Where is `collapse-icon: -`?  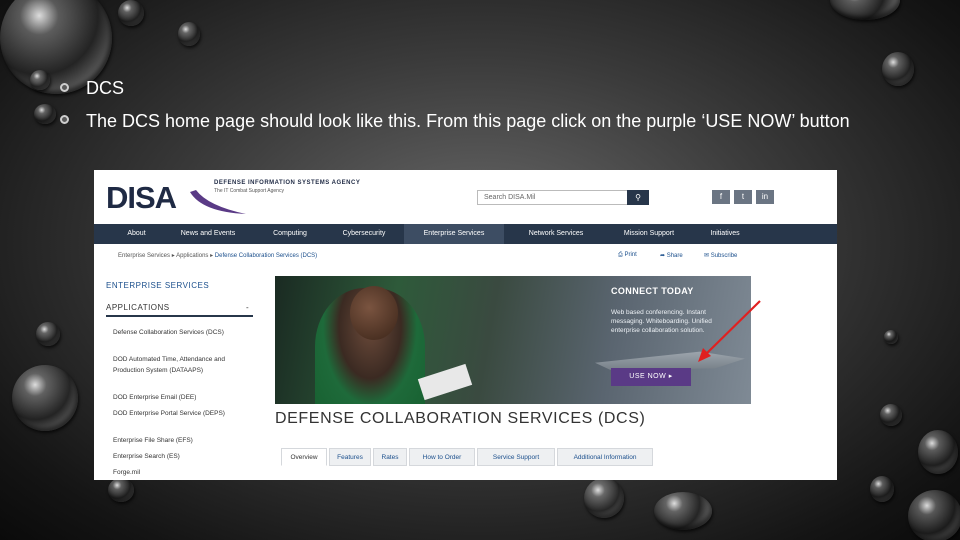 collapse-icon: - is located at coordinates (247, 307).